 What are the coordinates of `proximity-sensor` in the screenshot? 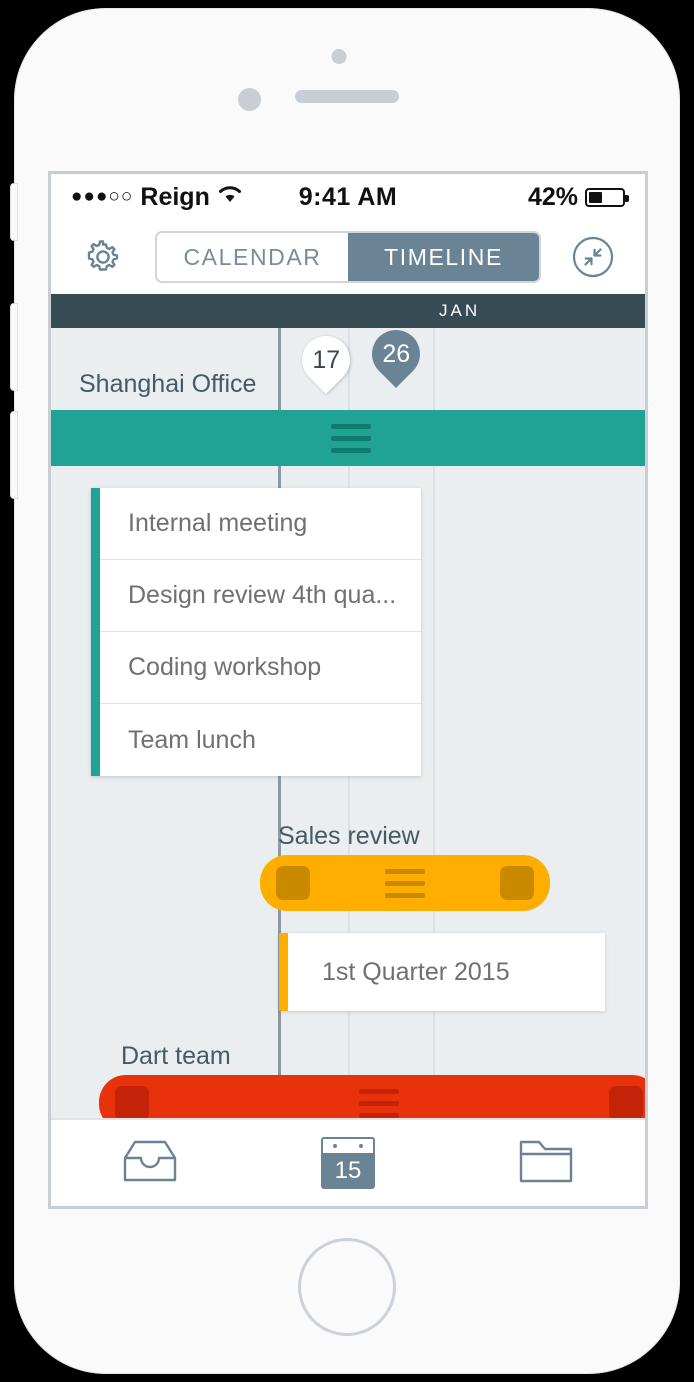 It's located at (339, 56).